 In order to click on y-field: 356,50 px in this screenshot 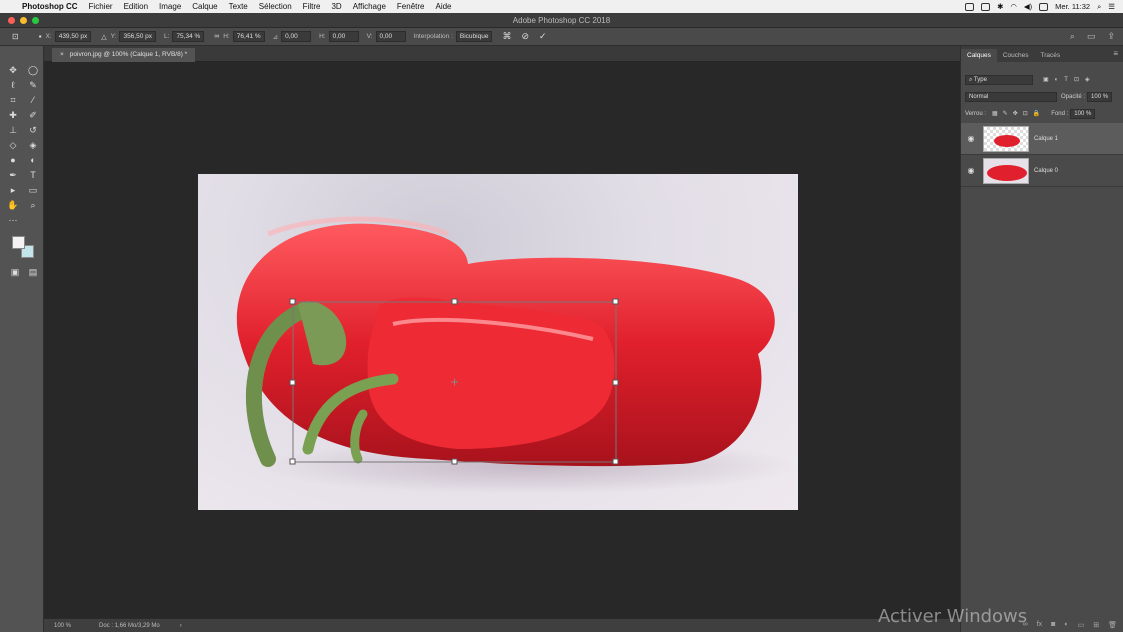, I will do `click(138, 36)`.